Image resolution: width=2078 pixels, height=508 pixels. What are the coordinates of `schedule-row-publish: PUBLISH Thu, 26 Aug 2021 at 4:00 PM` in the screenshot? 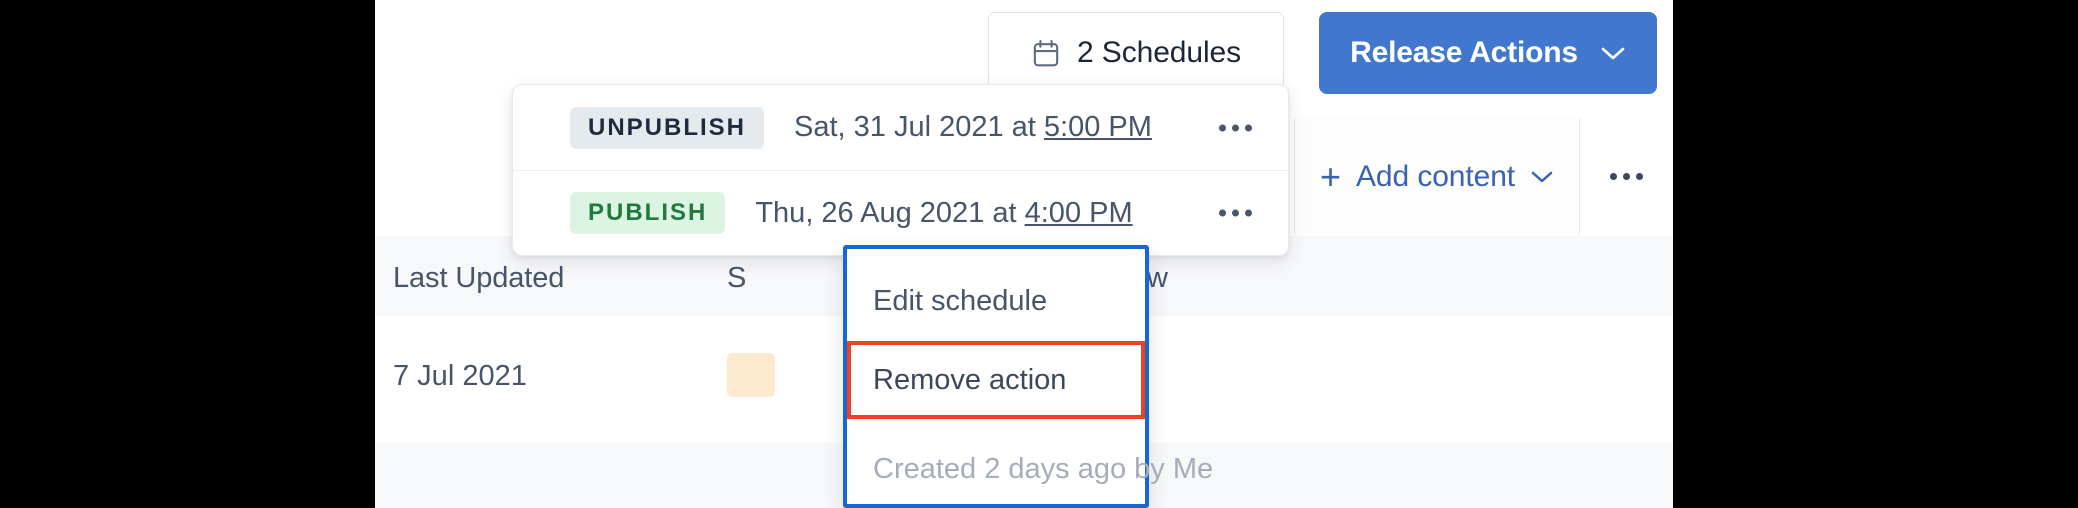 It's located at (900, 212).